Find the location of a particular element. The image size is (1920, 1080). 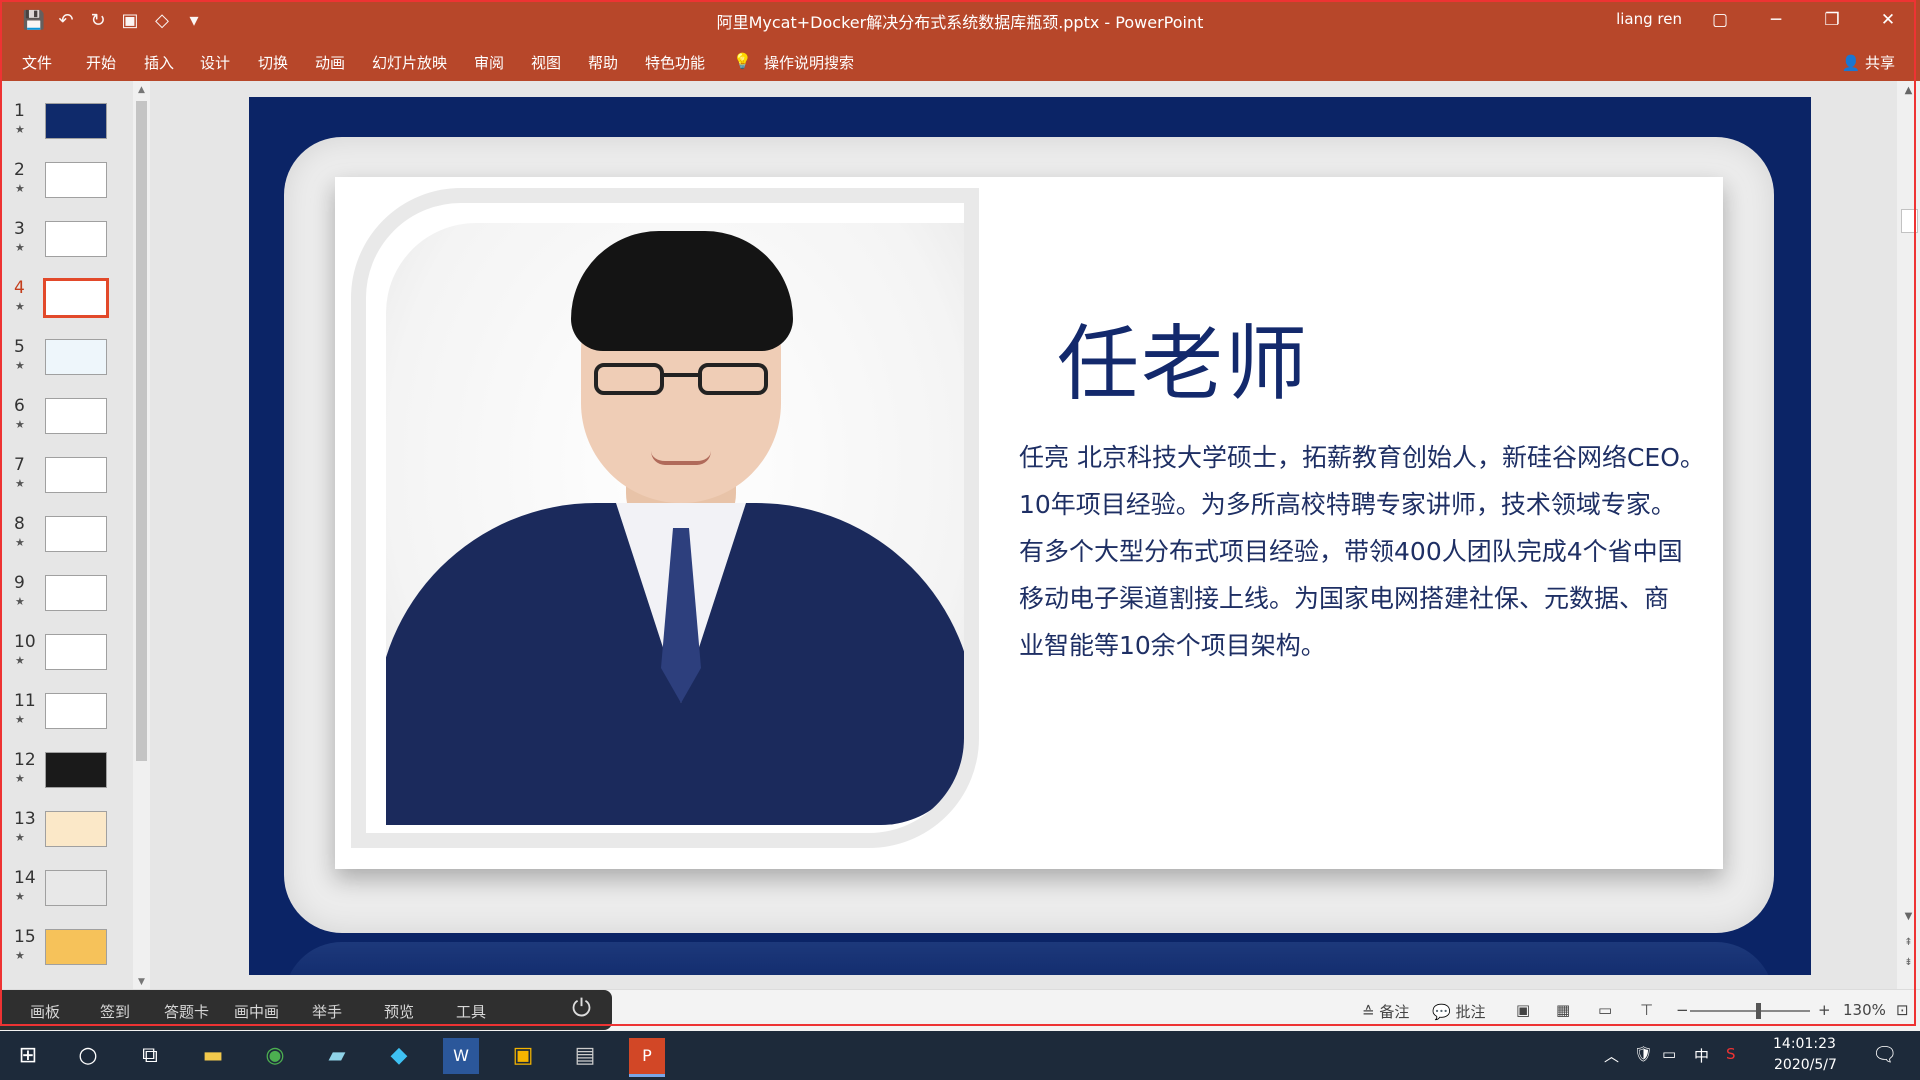

tool-preview: 预览 is located at coordinates (399, 1011).